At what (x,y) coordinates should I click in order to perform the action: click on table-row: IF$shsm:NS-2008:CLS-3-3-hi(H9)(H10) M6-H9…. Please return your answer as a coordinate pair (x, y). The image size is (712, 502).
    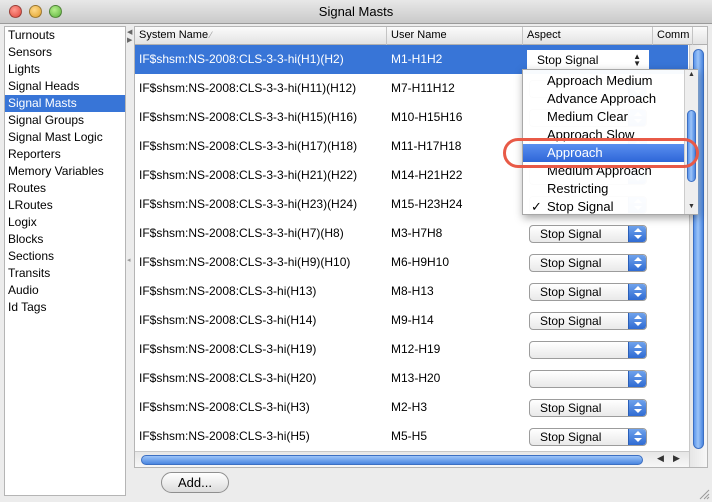
    Looking at the image, I should click on (411, 262).